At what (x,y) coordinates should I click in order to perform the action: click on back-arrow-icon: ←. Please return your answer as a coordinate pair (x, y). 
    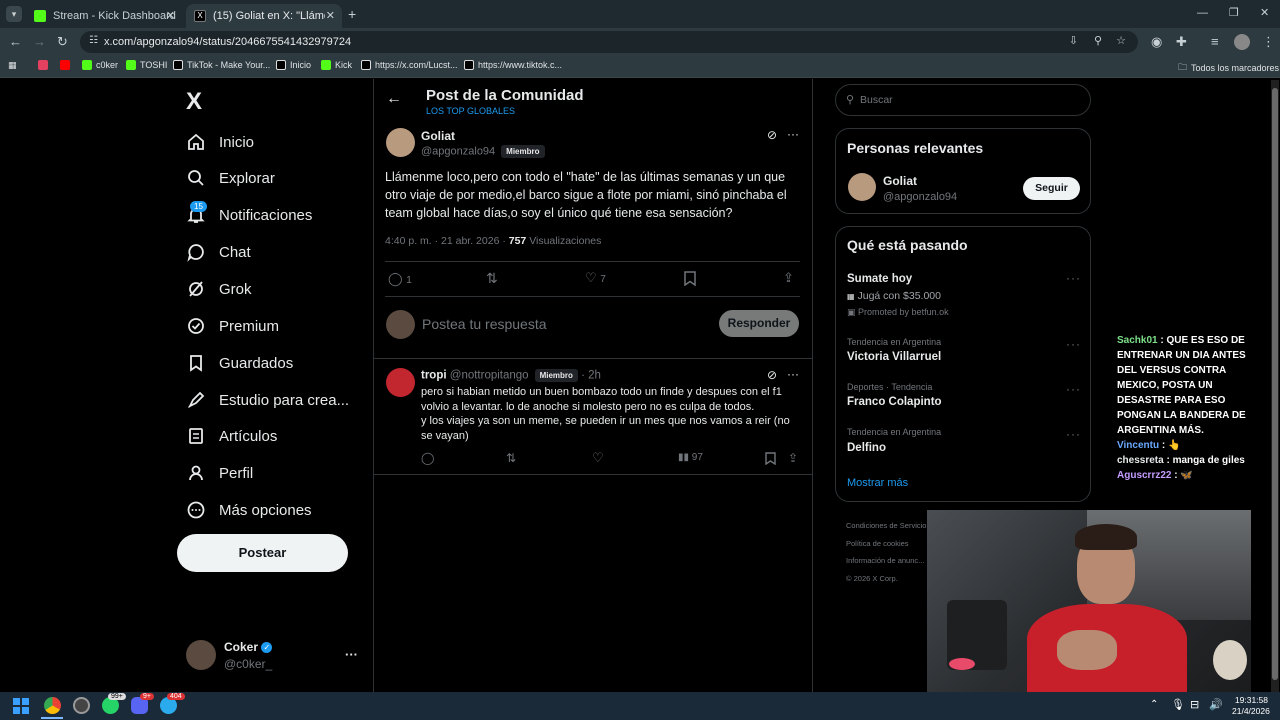
    Looking at the image, I should click on (394, 99).